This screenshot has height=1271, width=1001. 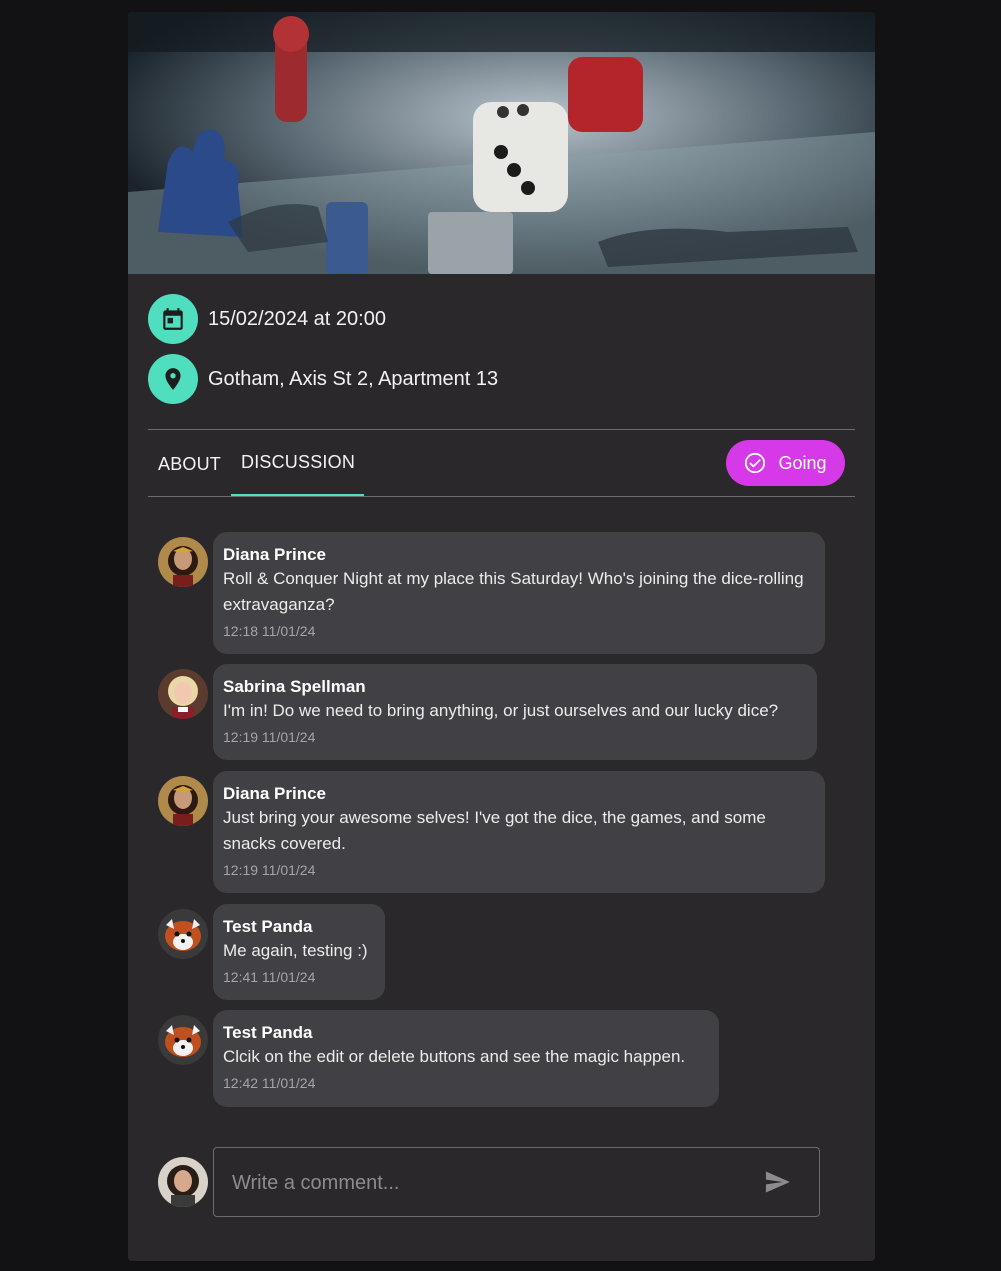 What do you see at coordinates (515, 687) in the screenshot?
I see `comment-author: Sabrina Spellman` at bounding box center [515, 687].